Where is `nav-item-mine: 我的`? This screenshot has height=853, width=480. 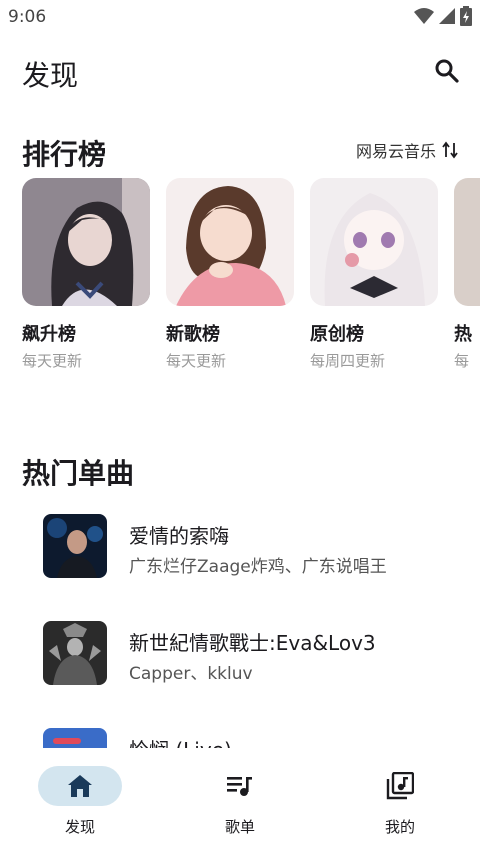
nav-item-mine: 我的 is located at coordinates (400, 801).